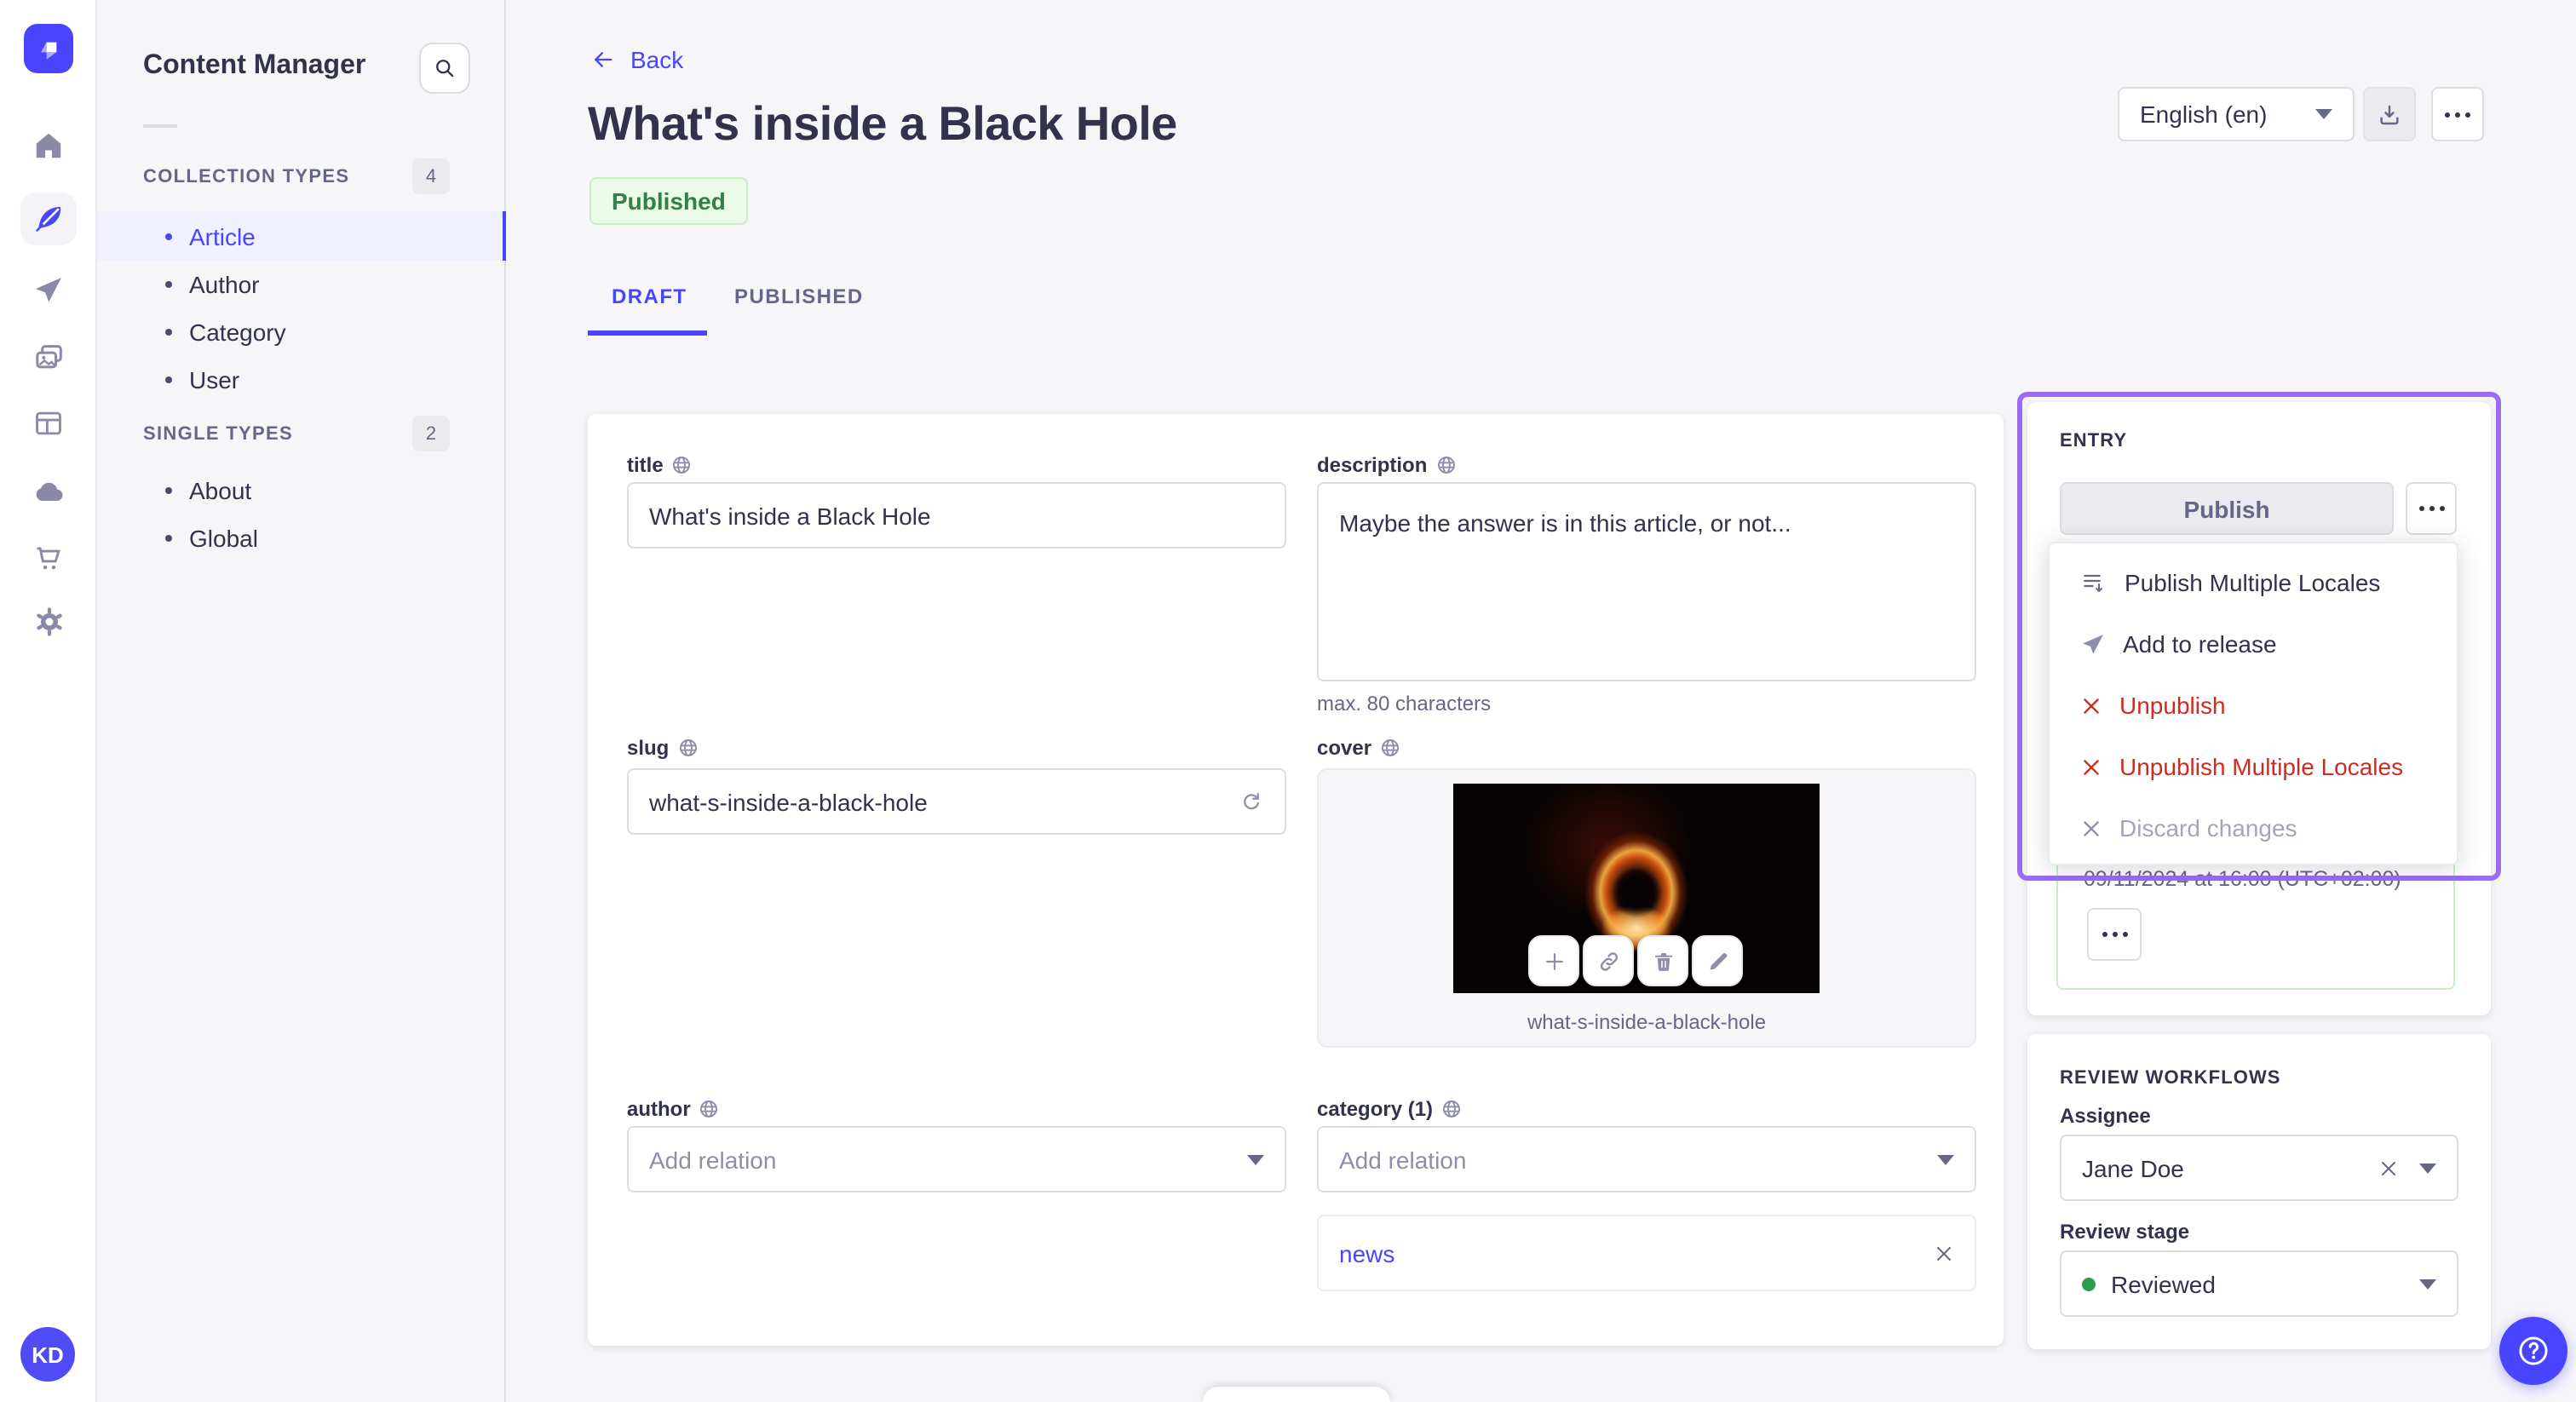  Describe the element at coordinates (1296, 1394) in the screenshot. I see `pagination-pill` at that location.